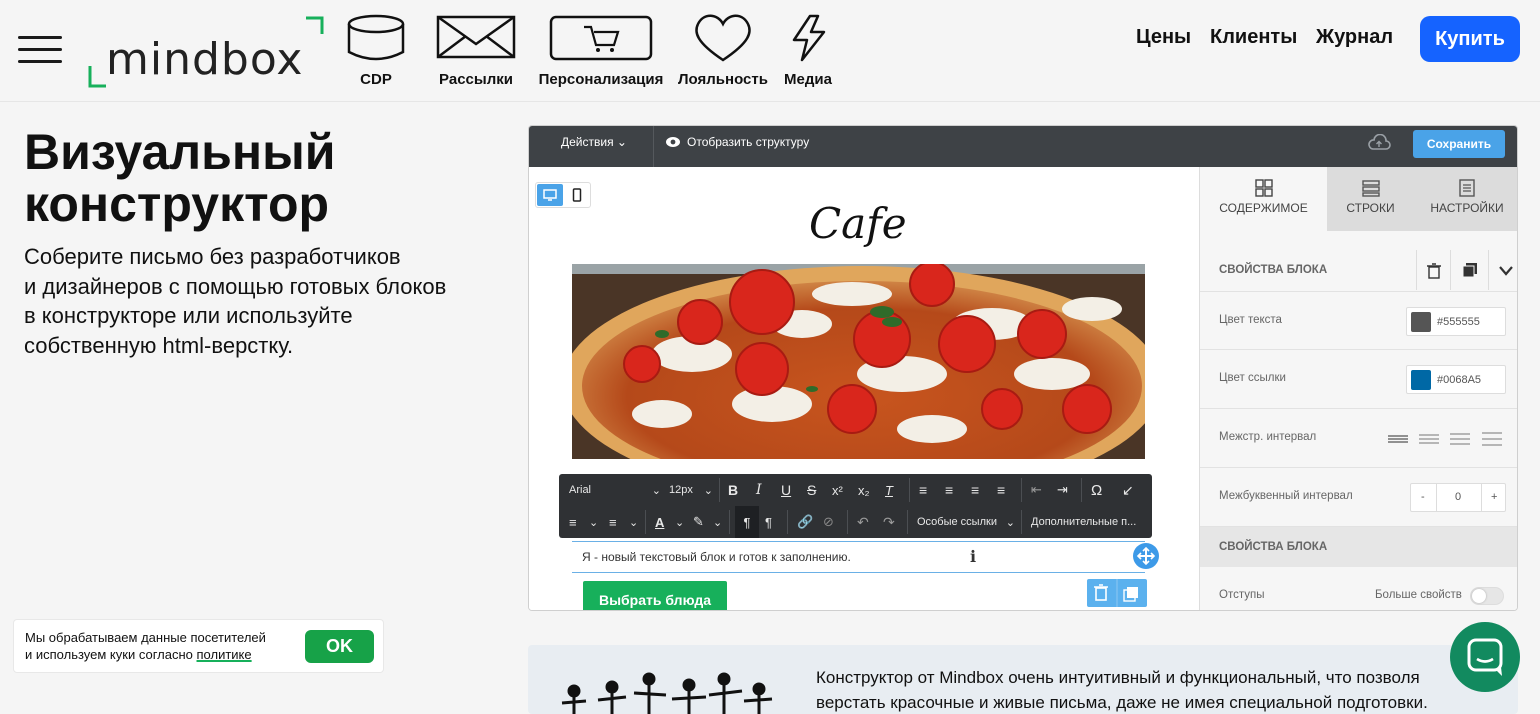 The height and width of the screenshot is (714, 1540). Describe the element at coordinates (1470, 39) in the screenshot. I see `buy-button: Купить` at that location.